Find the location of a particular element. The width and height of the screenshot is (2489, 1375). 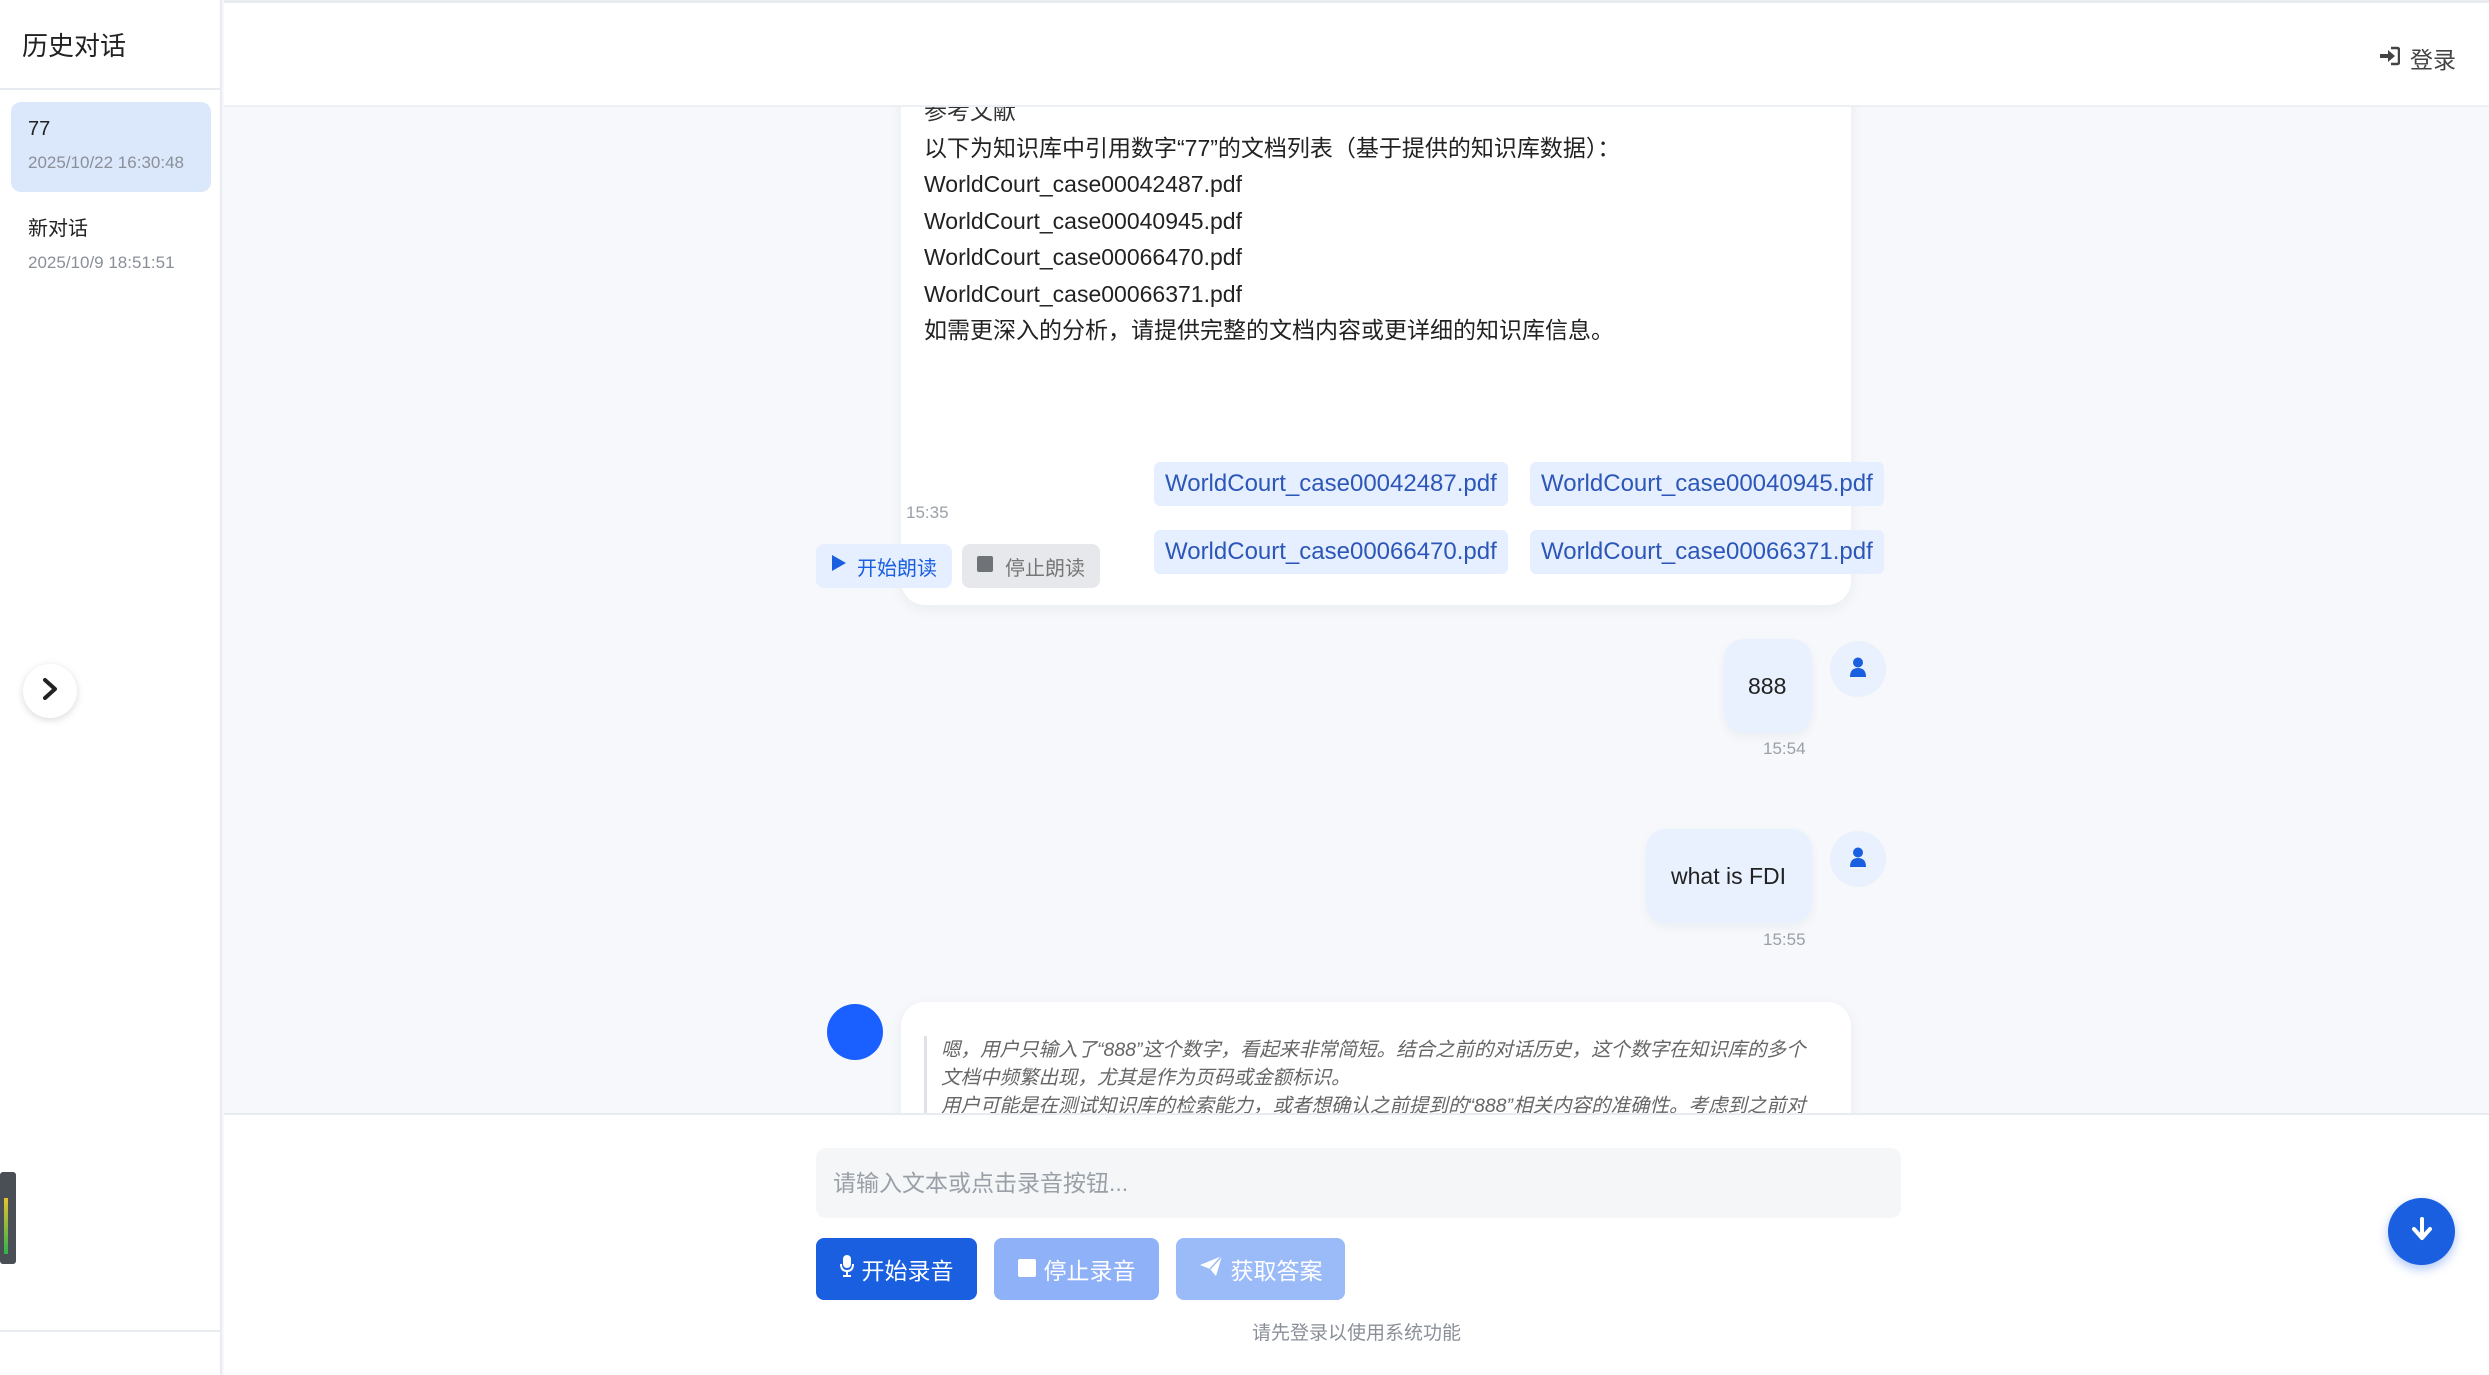

bot-avatar is located at coordinates (855, 1032).